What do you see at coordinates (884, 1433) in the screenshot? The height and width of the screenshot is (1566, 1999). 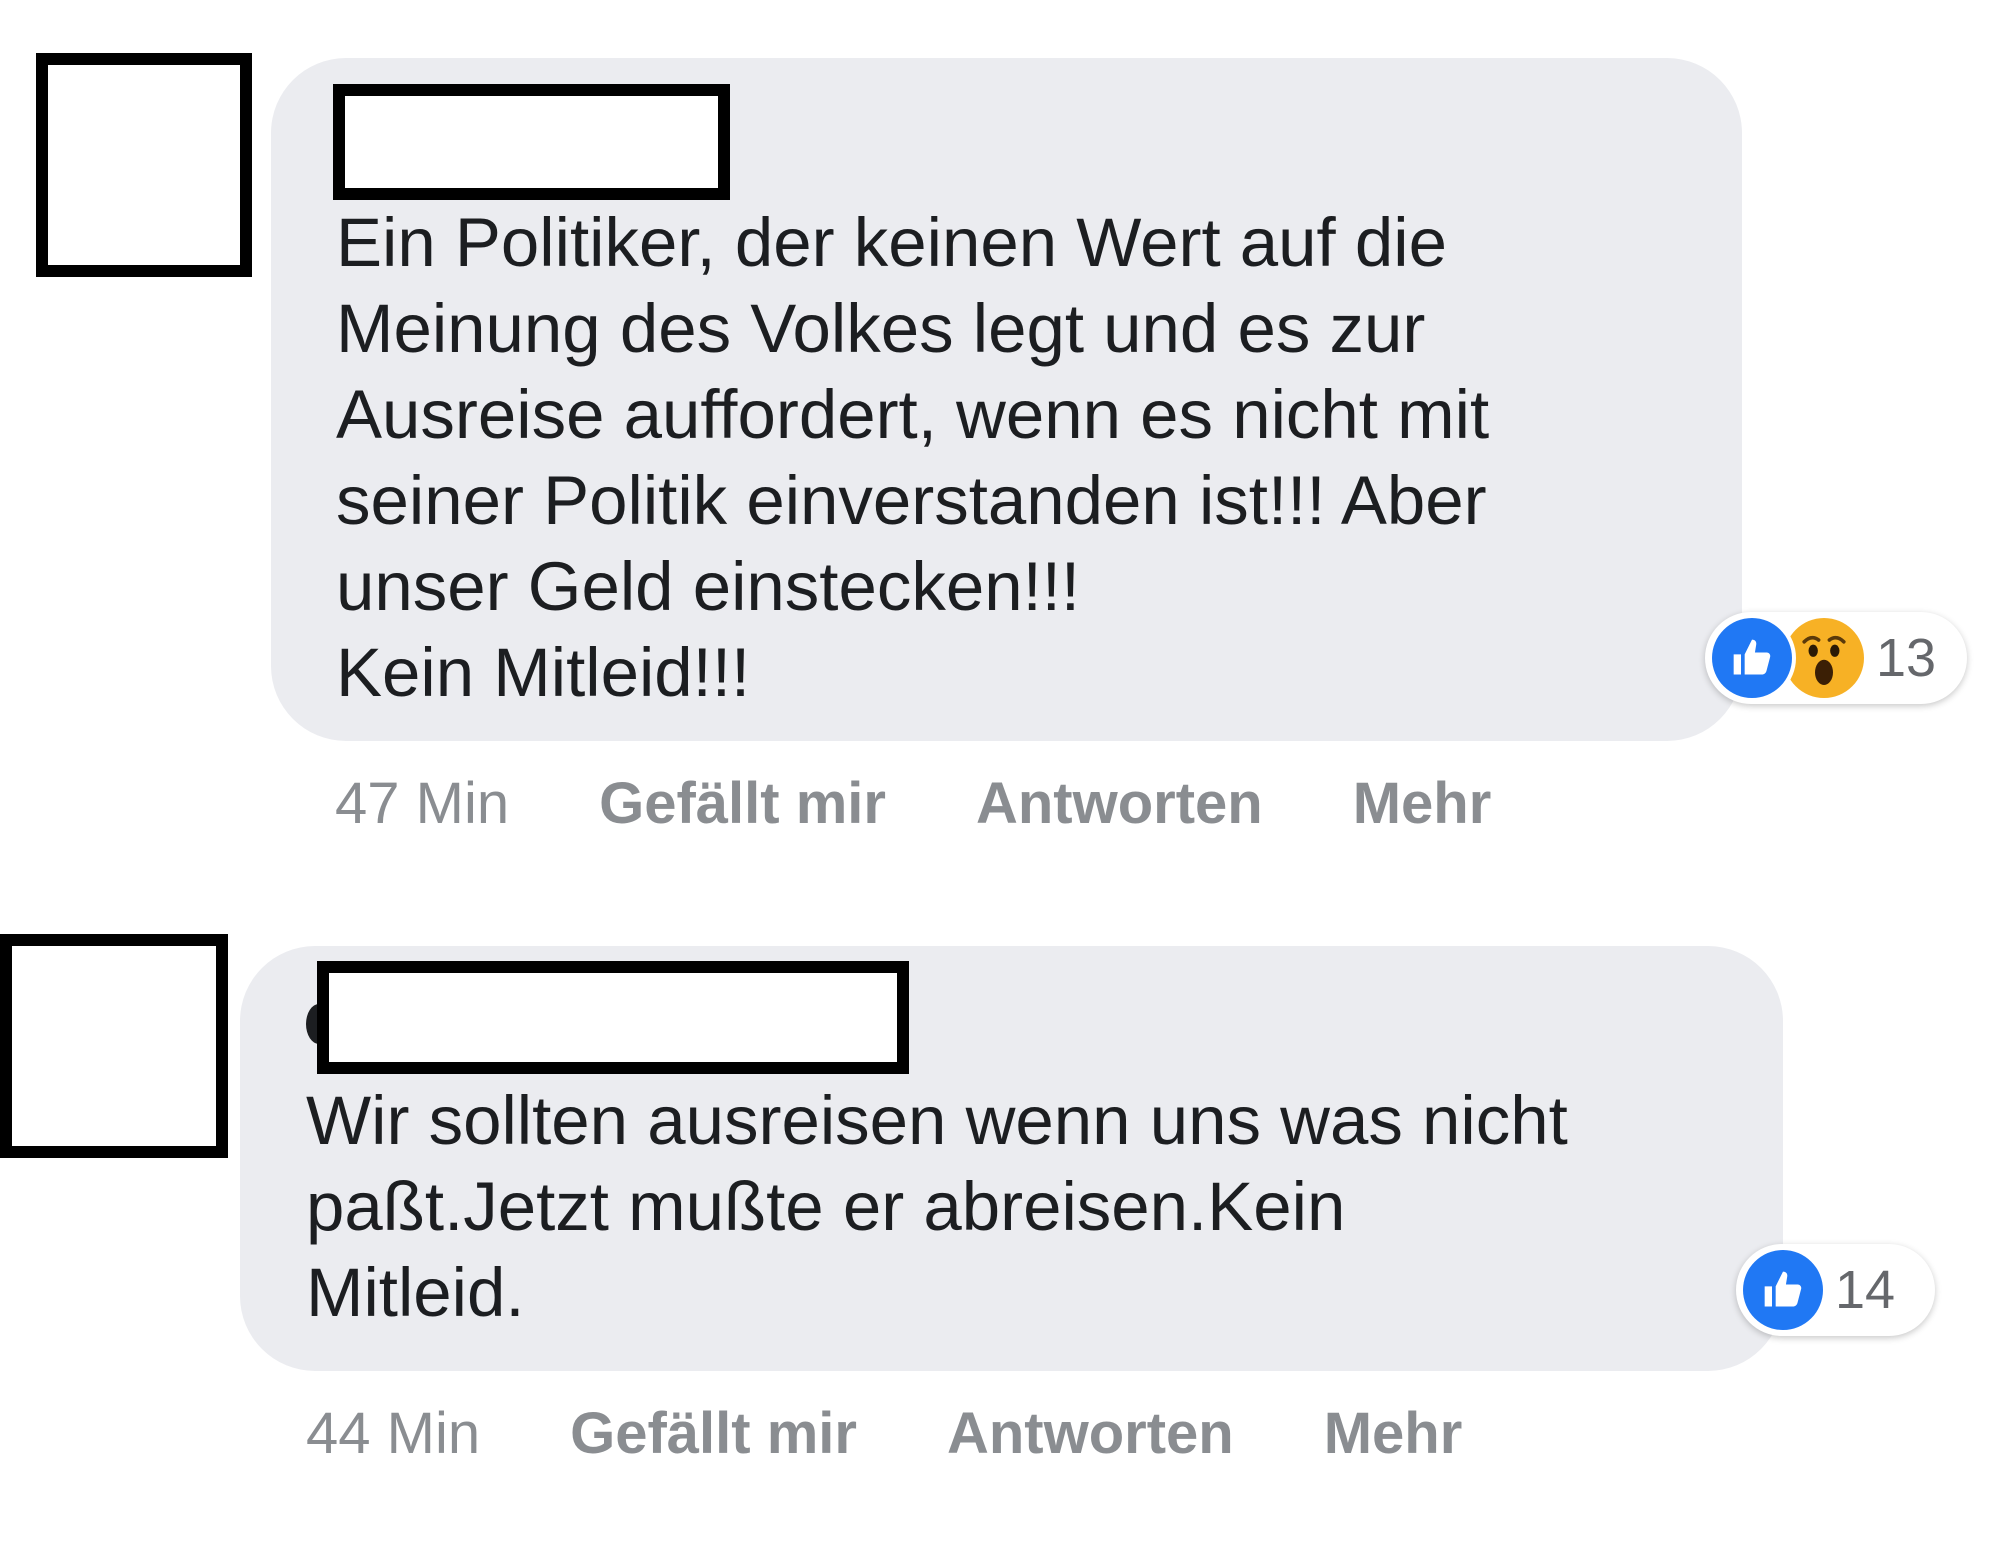 I see `comment-actions: 44 Min Gefällt mir Antworten Mehr` at bounding box center [884, 1433].